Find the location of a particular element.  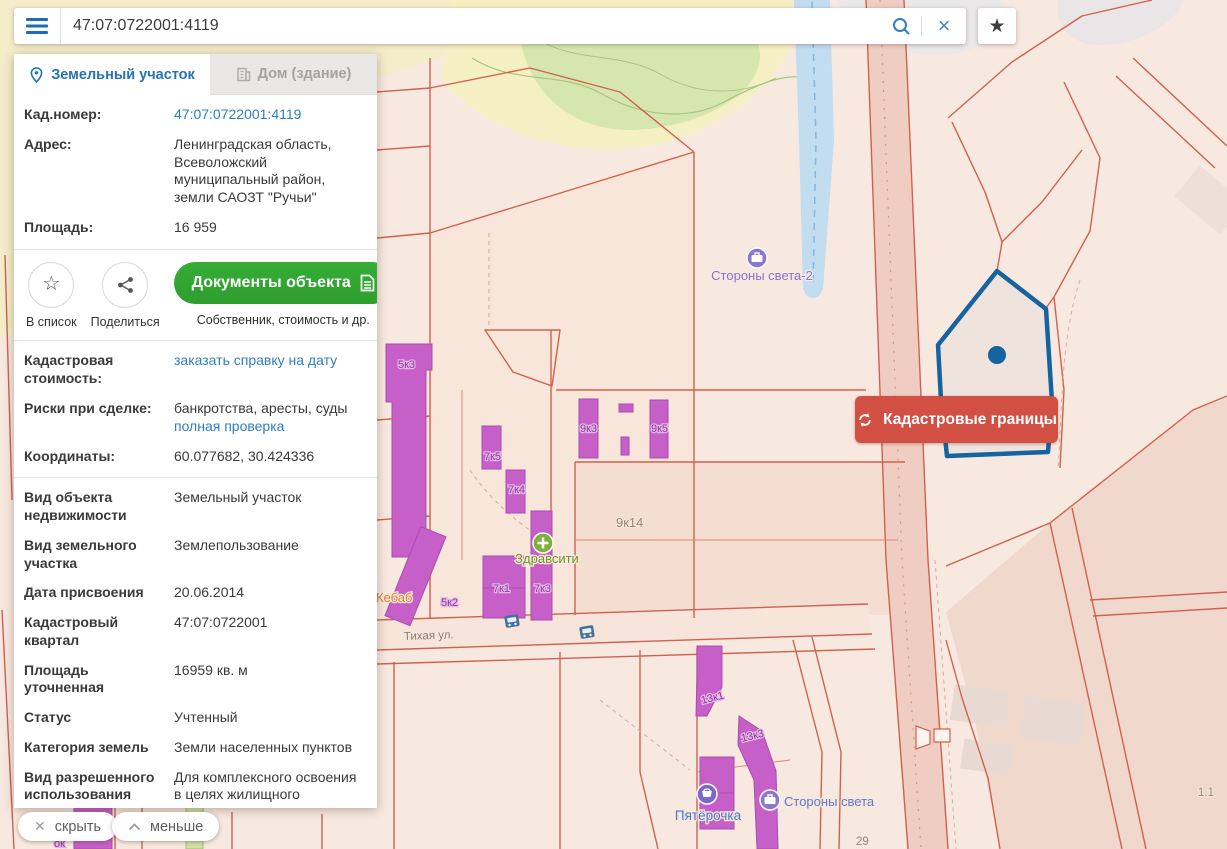

detail-value: 16959 кв. м is located at coordinates (211, 669).